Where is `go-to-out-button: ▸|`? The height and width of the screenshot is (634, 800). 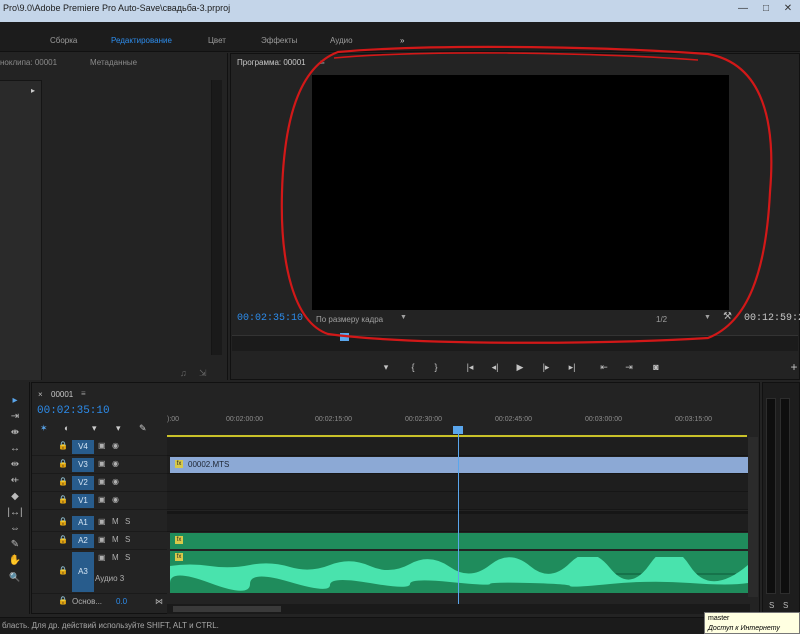
go-to-out-button: ▸| is located at coordinates (572, 367).